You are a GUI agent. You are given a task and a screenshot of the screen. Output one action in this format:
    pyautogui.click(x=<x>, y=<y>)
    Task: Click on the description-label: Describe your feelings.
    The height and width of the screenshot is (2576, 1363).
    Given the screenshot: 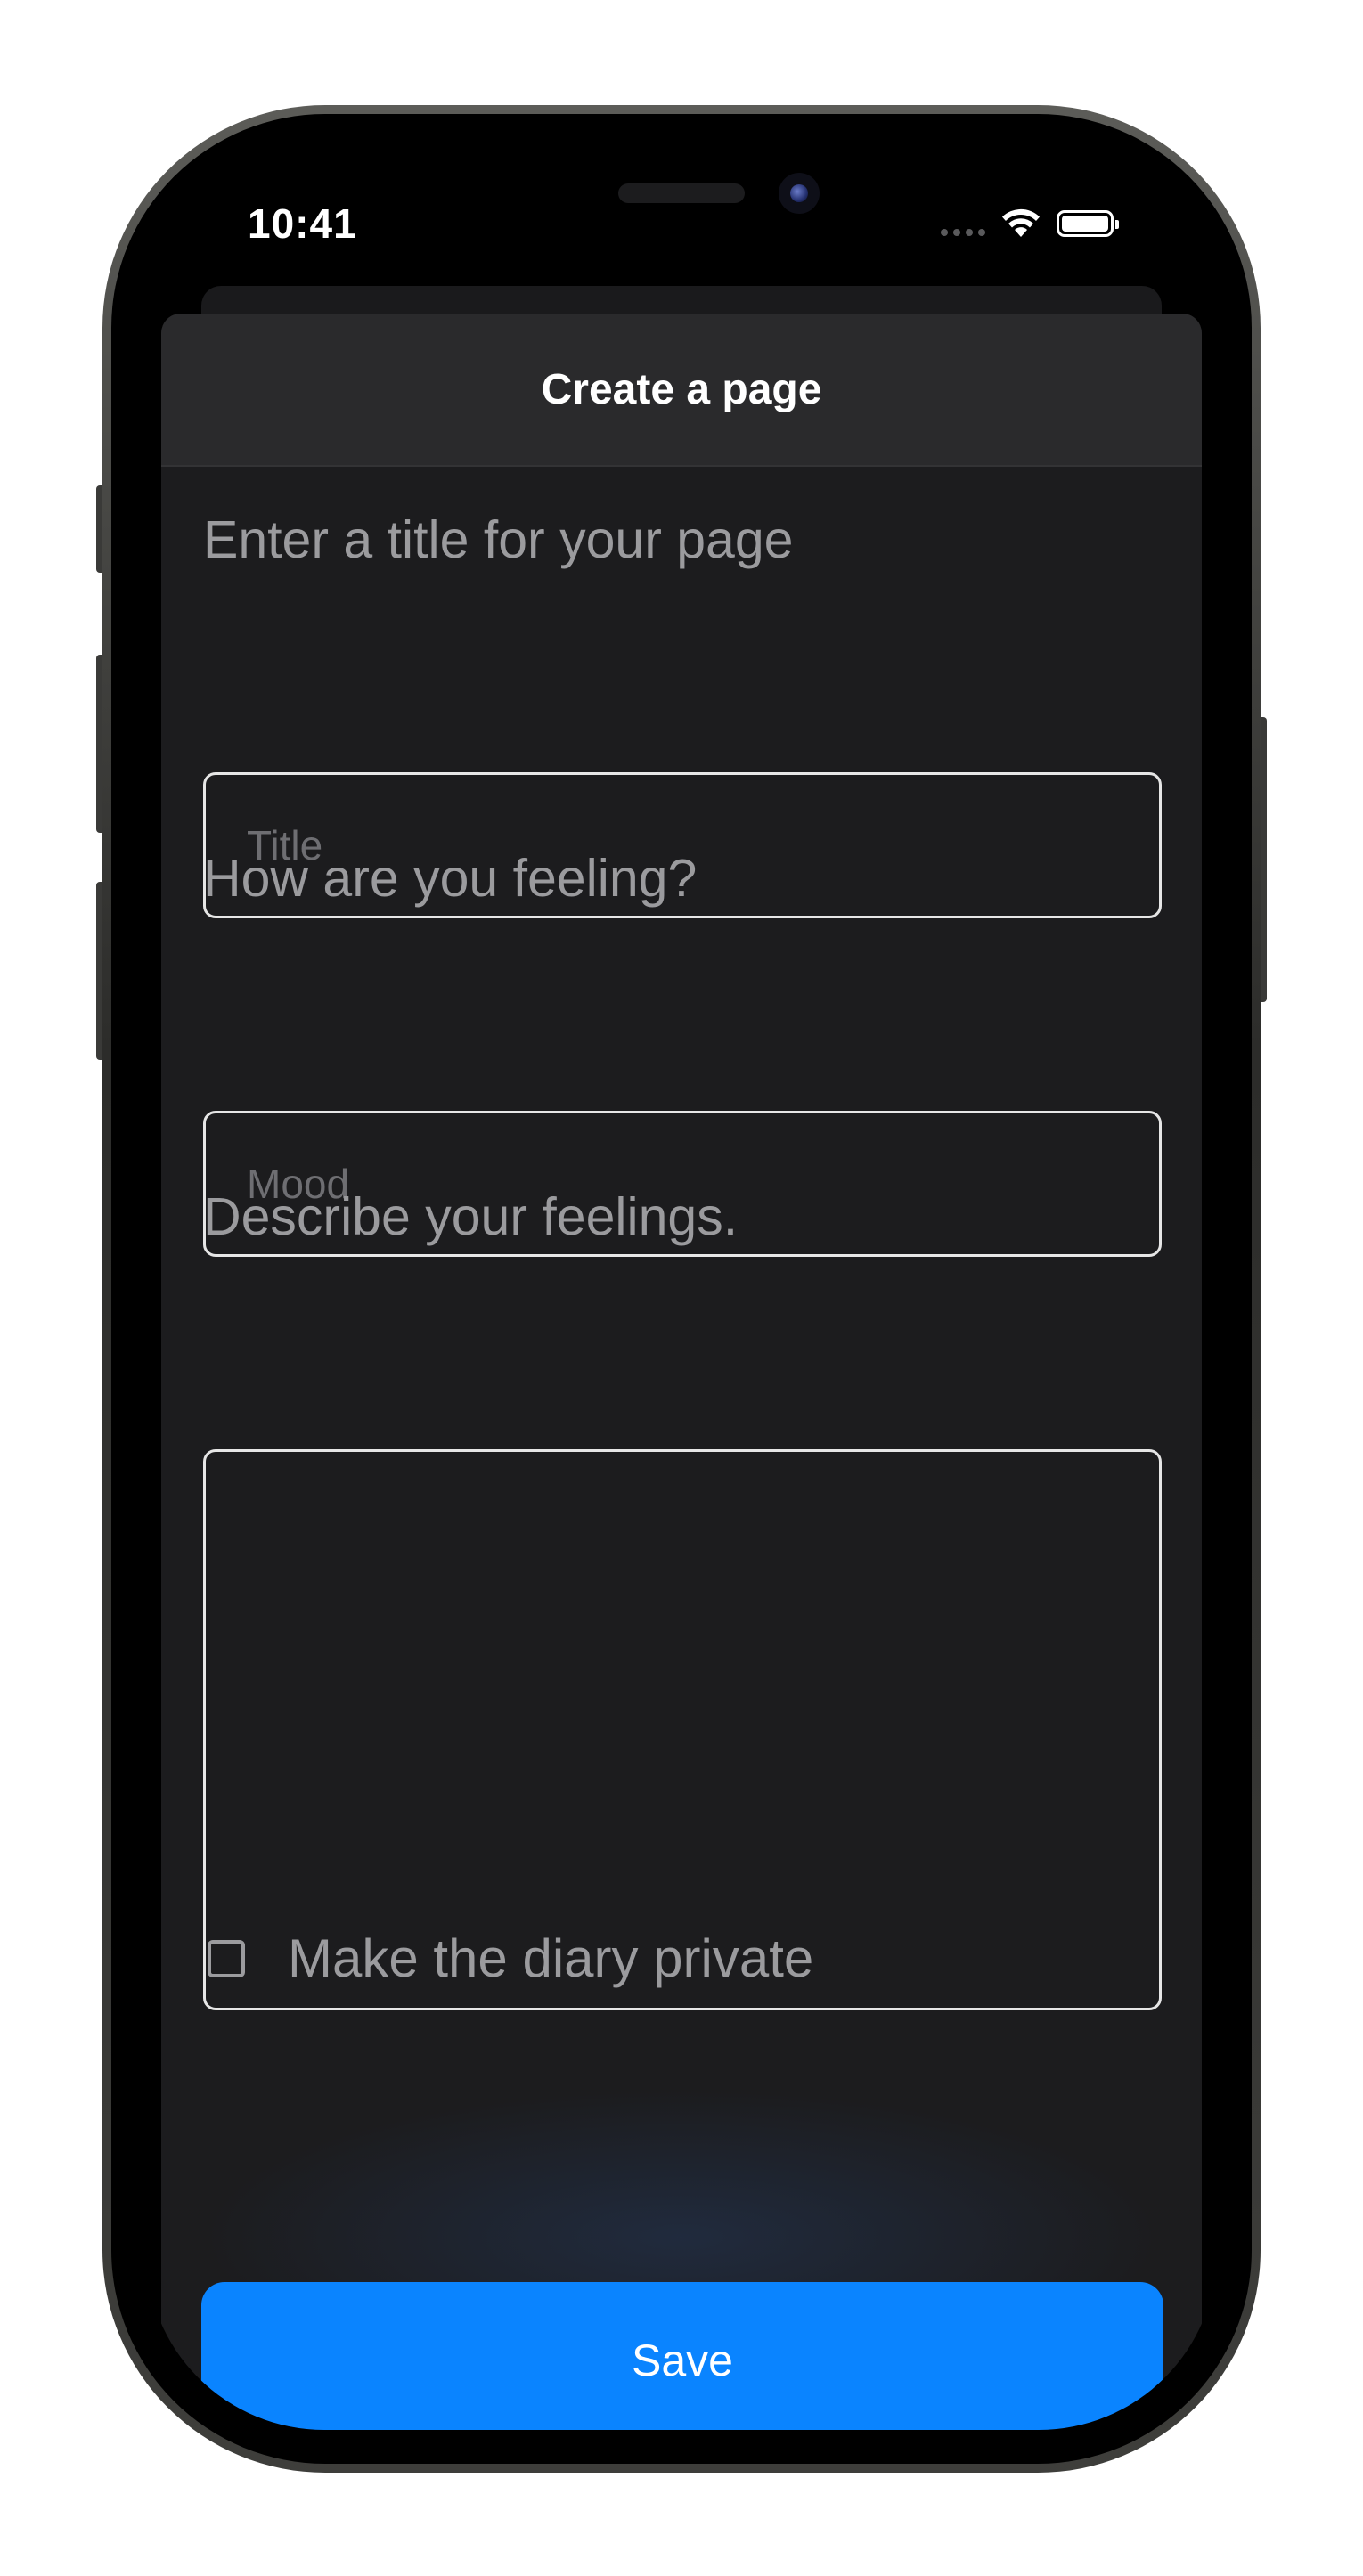 What is the action you would take?
    pyautogui.click(x=471, y=1216)
    